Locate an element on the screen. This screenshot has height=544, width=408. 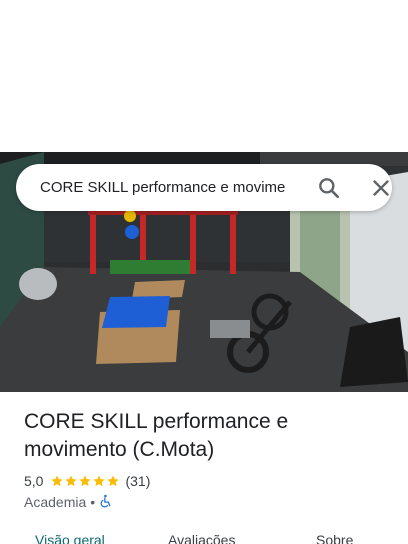
search-icon is located at coordinates (329, 188).